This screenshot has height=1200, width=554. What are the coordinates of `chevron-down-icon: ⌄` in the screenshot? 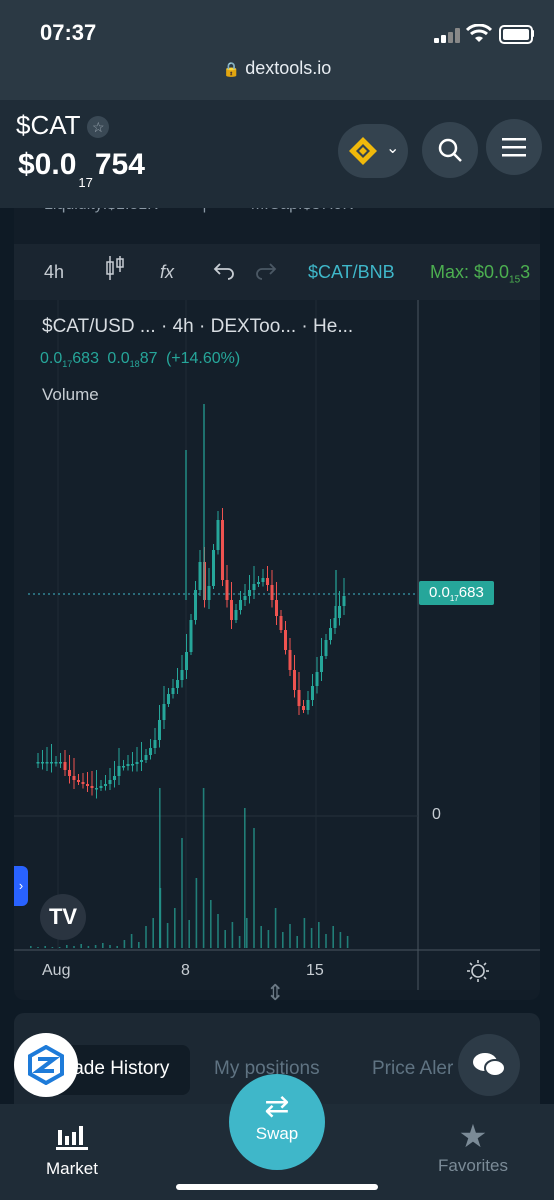 It's located at (393, 148).